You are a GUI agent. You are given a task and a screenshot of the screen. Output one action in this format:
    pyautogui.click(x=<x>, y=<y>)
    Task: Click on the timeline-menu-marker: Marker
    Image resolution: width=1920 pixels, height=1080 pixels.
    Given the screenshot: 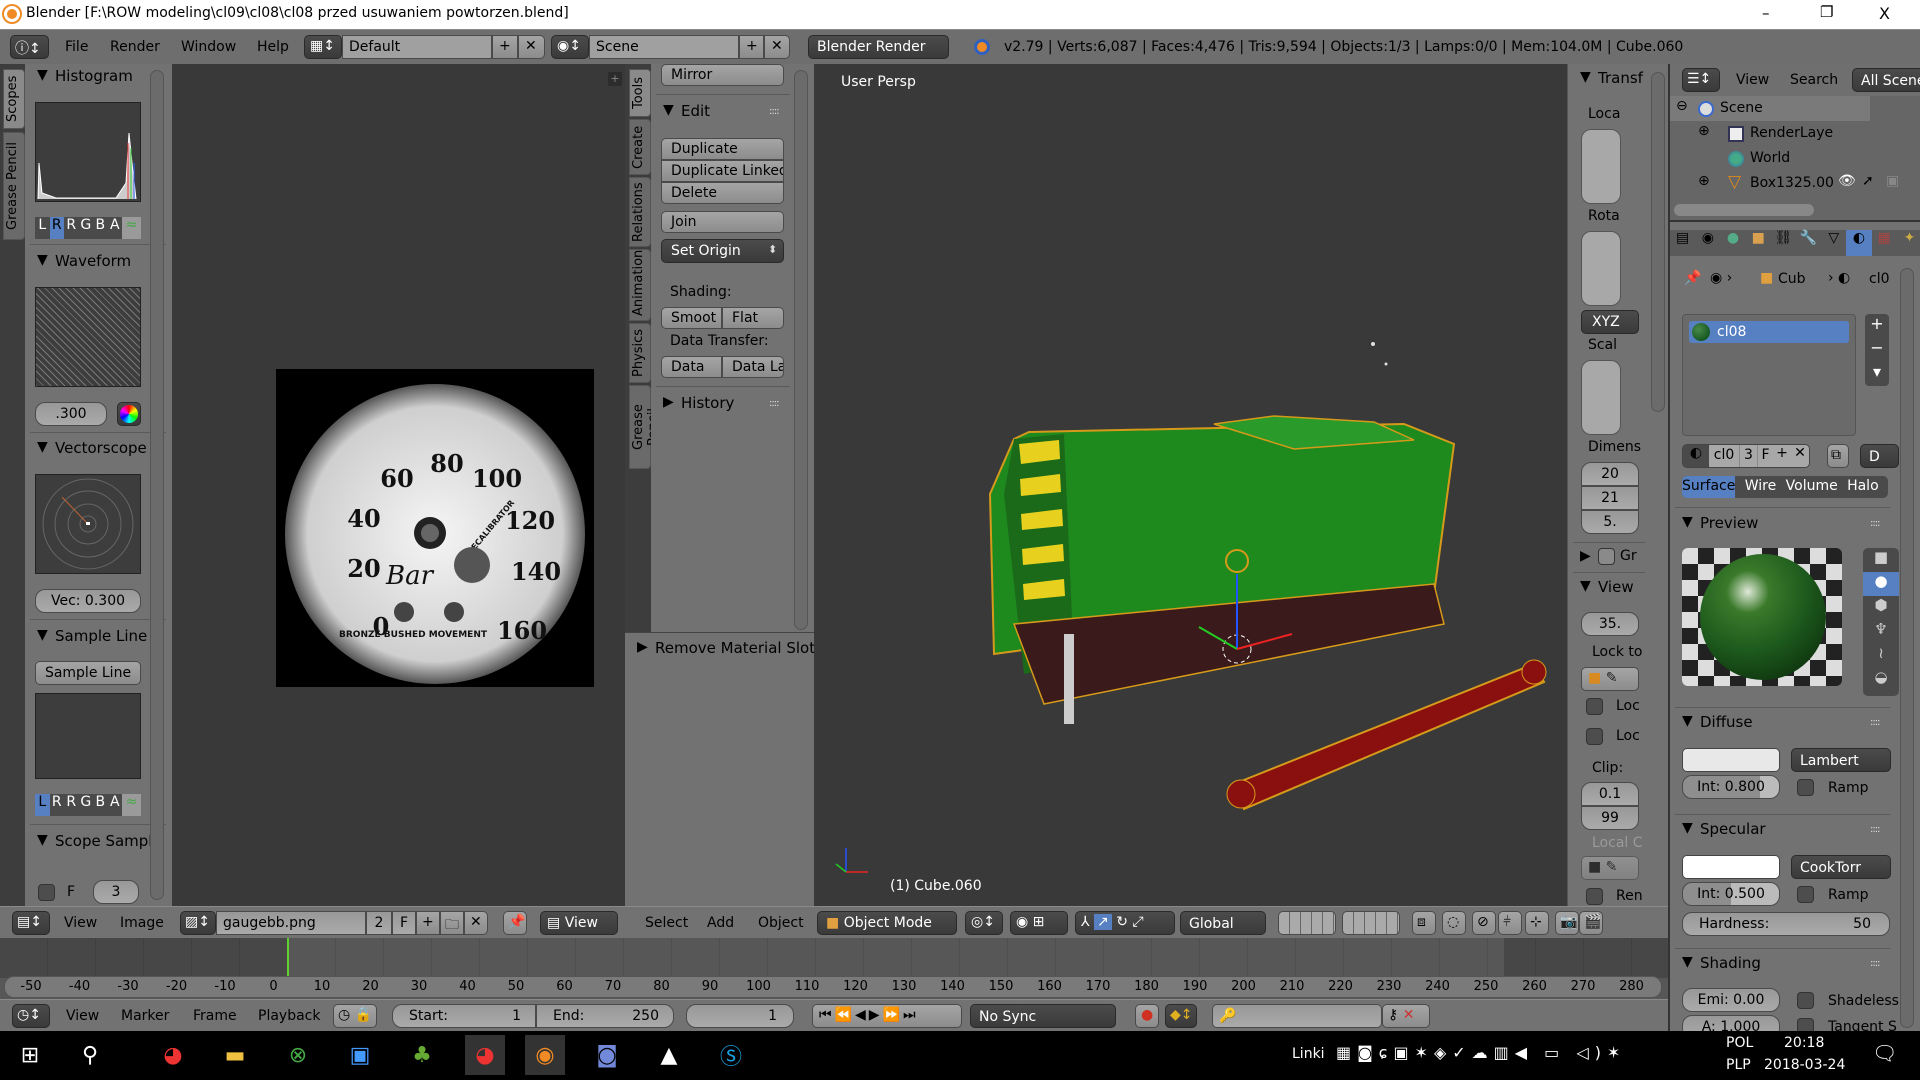 What is the action you would take?
    pyautogui.click(x=145, y=1016)
    